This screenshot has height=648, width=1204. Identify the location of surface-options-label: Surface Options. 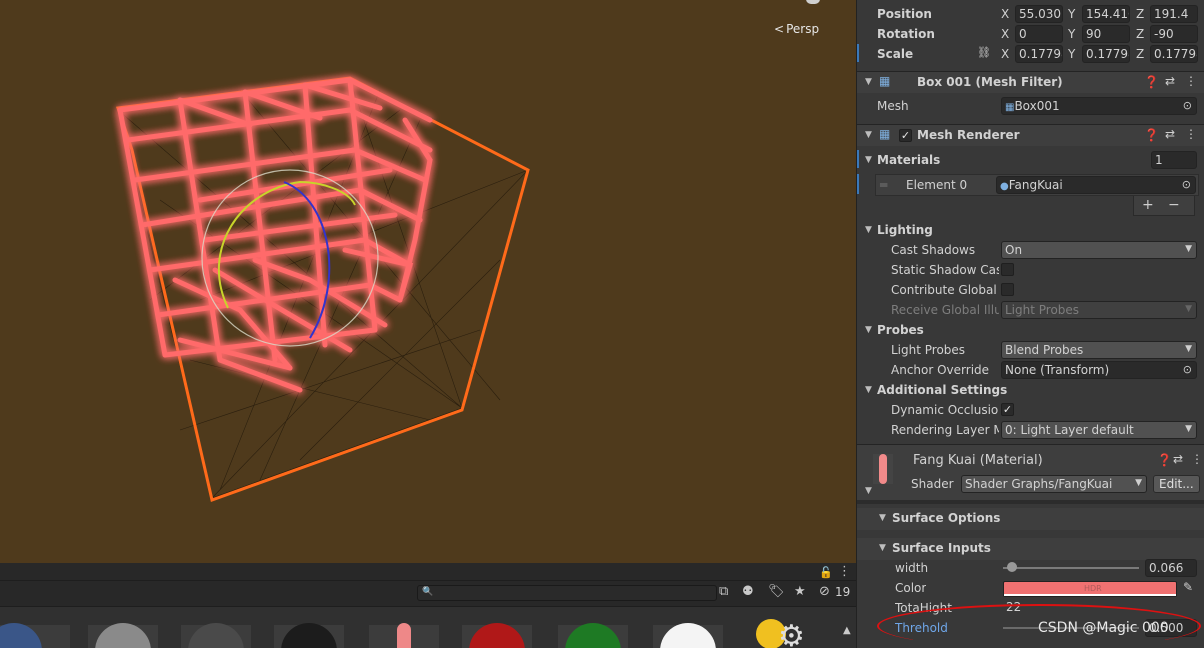
(946, 518).